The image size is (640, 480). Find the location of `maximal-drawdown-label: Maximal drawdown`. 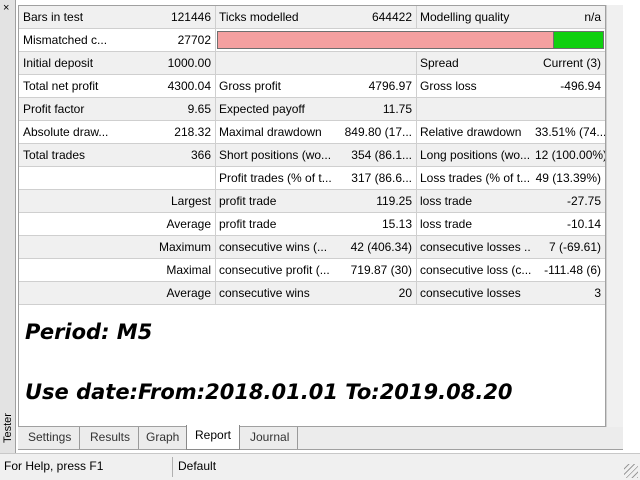

maximal-drawdown-label: Maximal drawdown is located at coordinates (270, 132).